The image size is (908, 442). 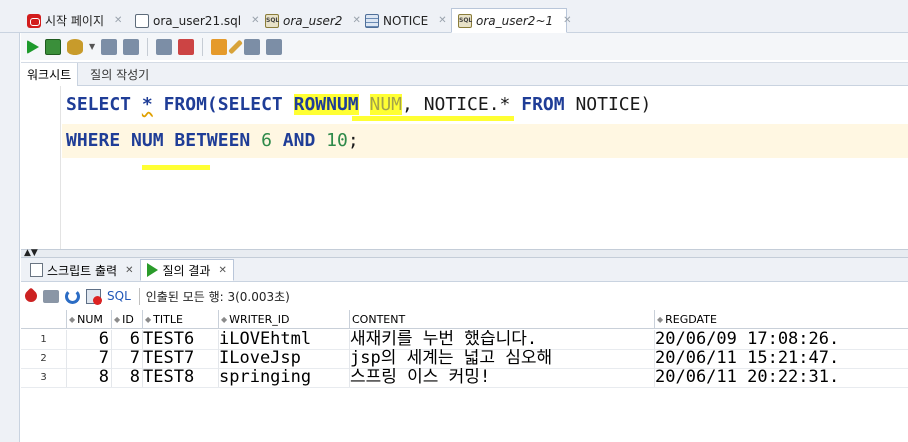 What do you see at coordinates (89, 339) in the screenshot?
I see `cell-num: 6` at bounding box center [89, 339].